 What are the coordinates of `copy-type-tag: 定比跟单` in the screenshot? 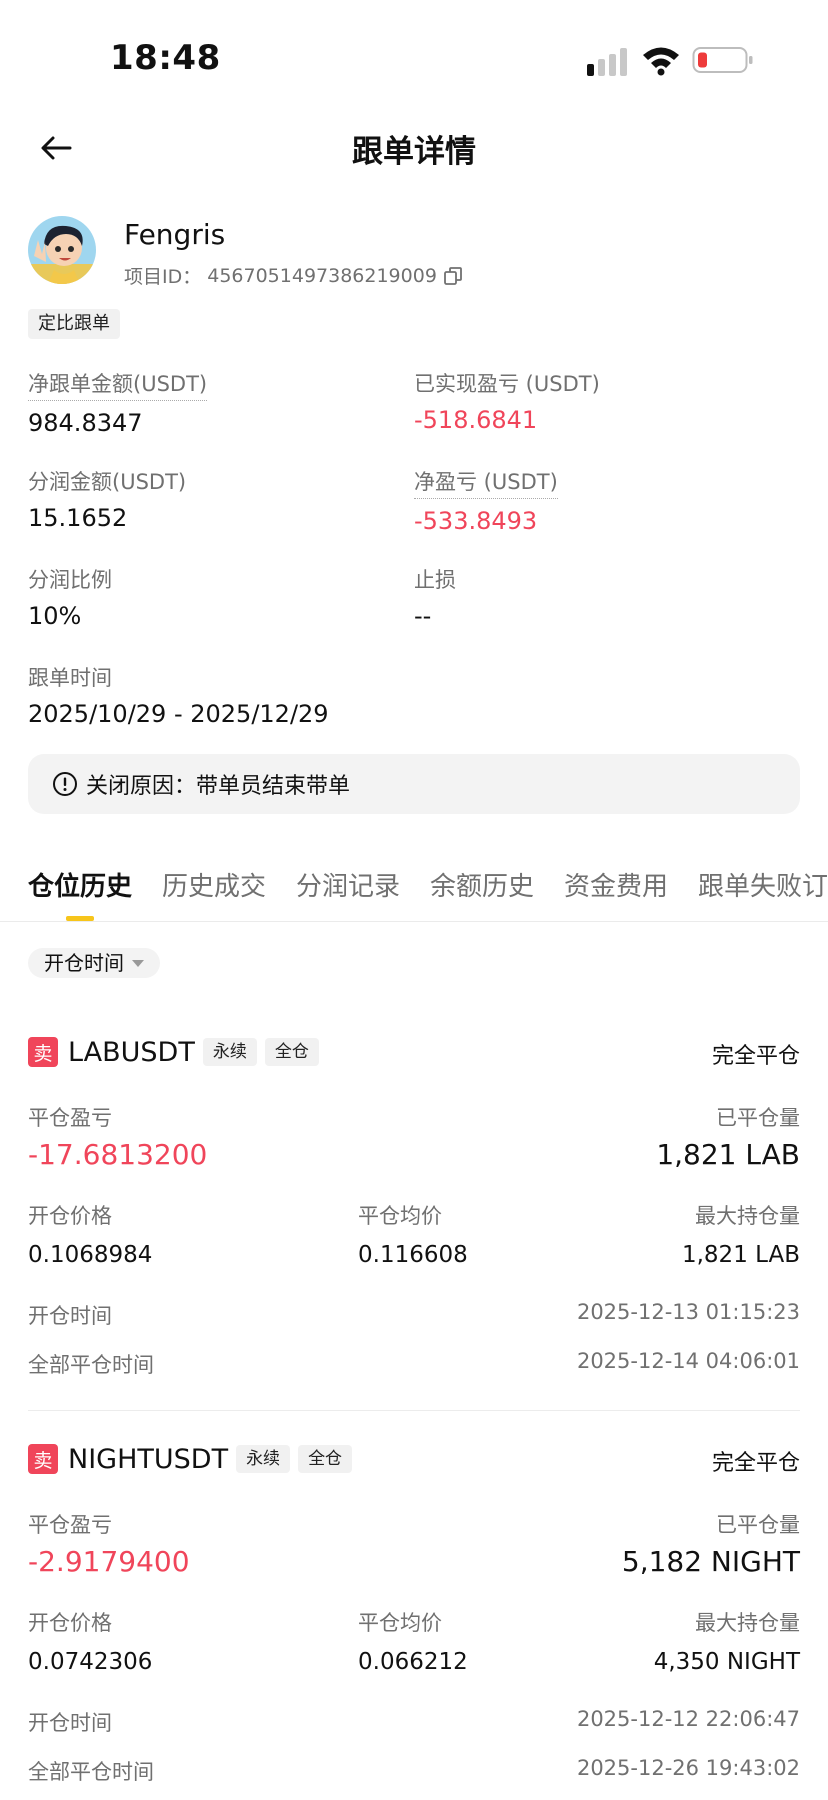 It's located at (74, 324).